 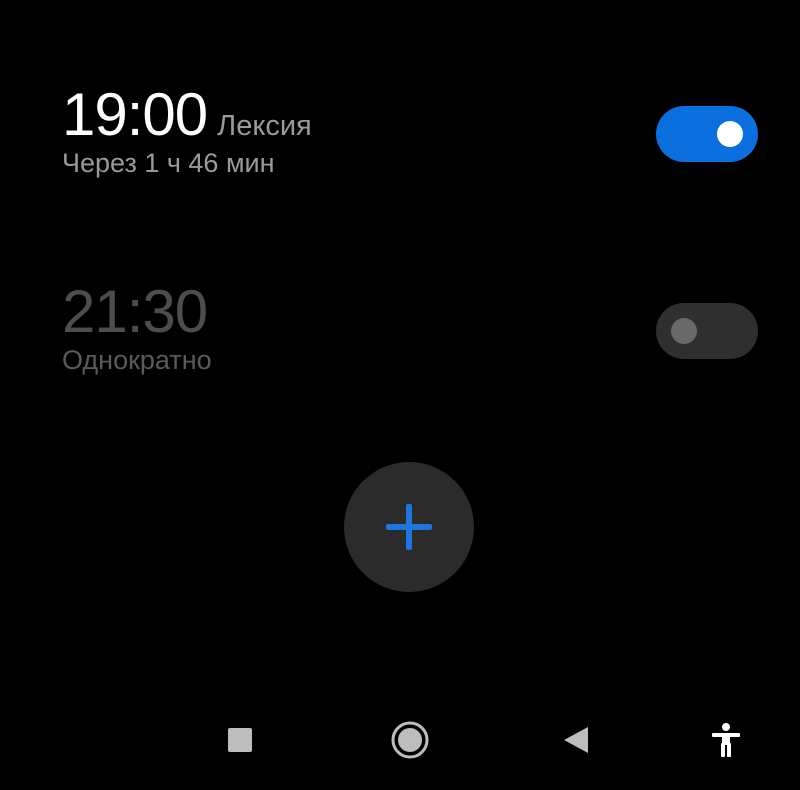 I want to click on alarm-time: 21:30, so click(x=135, y=311).